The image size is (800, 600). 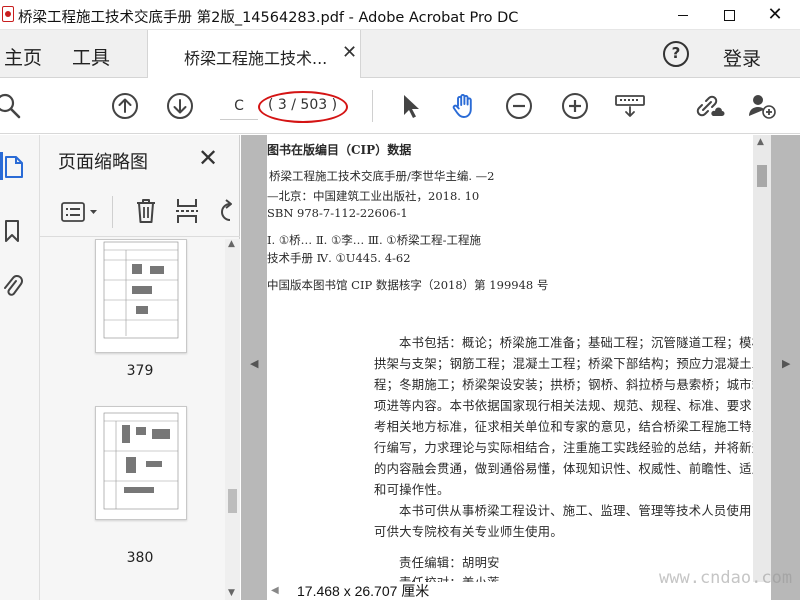 I want to click on body-text-line: 本书可供从事桥梁工程设计、施工、监理、管理等技术人员使用，也, so click(x=576, y=511).